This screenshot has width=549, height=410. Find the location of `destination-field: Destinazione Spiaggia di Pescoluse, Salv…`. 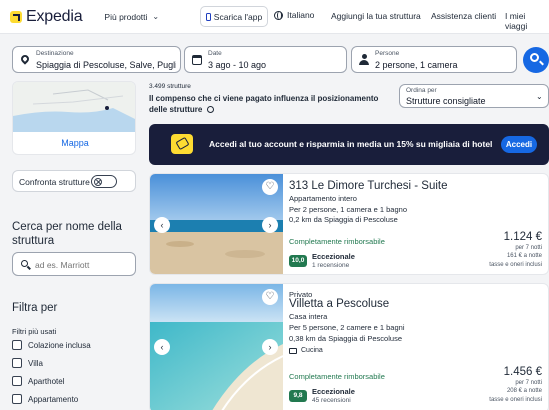

destination-field: Destinazione Spiaggia di Pescoluse, Salv… is located at coordinates (96, 59).